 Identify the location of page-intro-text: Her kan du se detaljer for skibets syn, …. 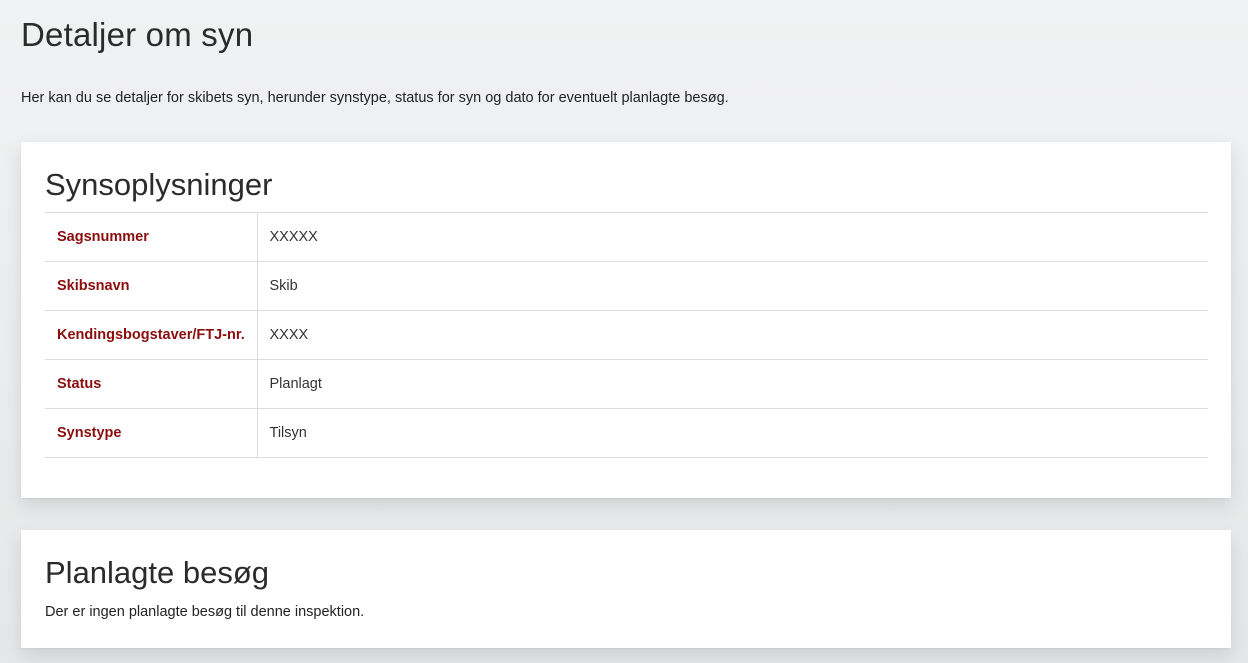
(375, 98).